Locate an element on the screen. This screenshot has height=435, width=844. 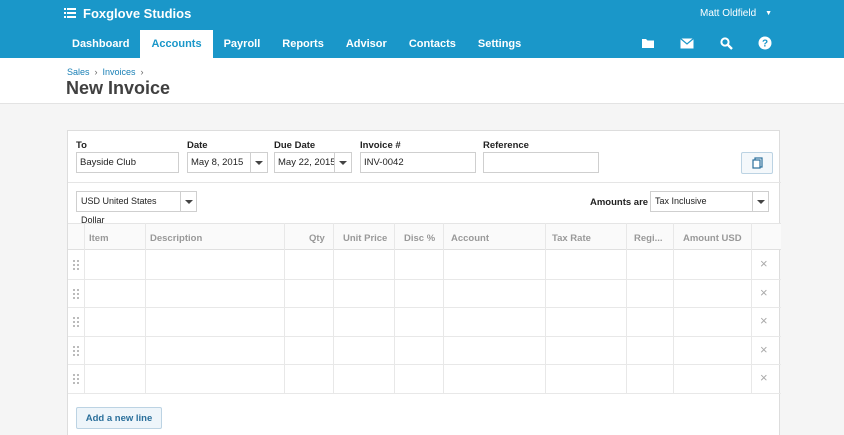
date-label: Date is located at coordinates (197, 145).